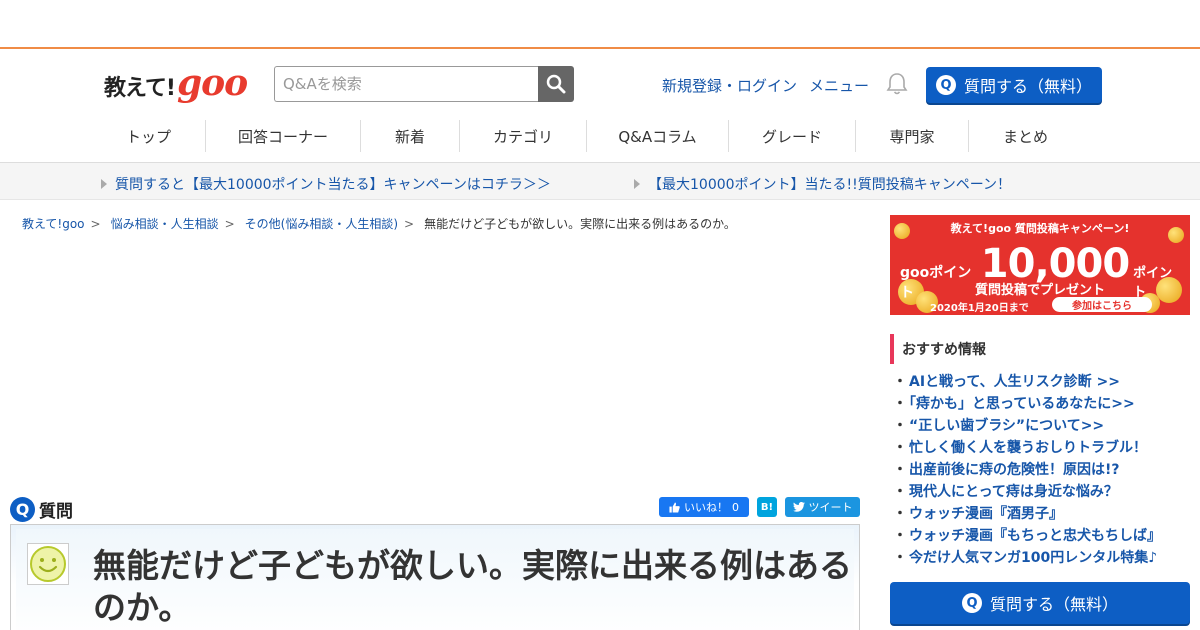 Image resolution: width=1200 pixels, height=630 pixels. Describe the element at coordinates (580, 224) in the screenshot. I see `breadcrumb-current: 無能だけど子どもが欲しい。実際に出来る例はあるのか。` at that location.